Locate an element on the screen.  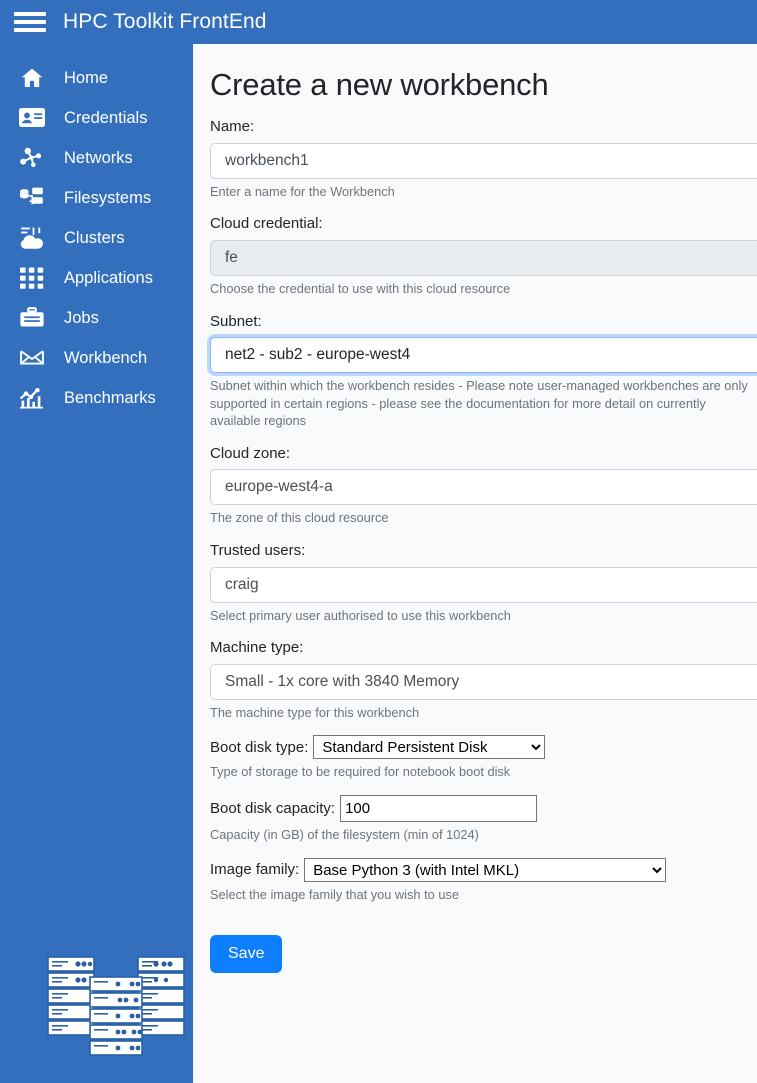
boot-disk-type-select: Standard Persistent Disk is located at coordinates (429, 747).